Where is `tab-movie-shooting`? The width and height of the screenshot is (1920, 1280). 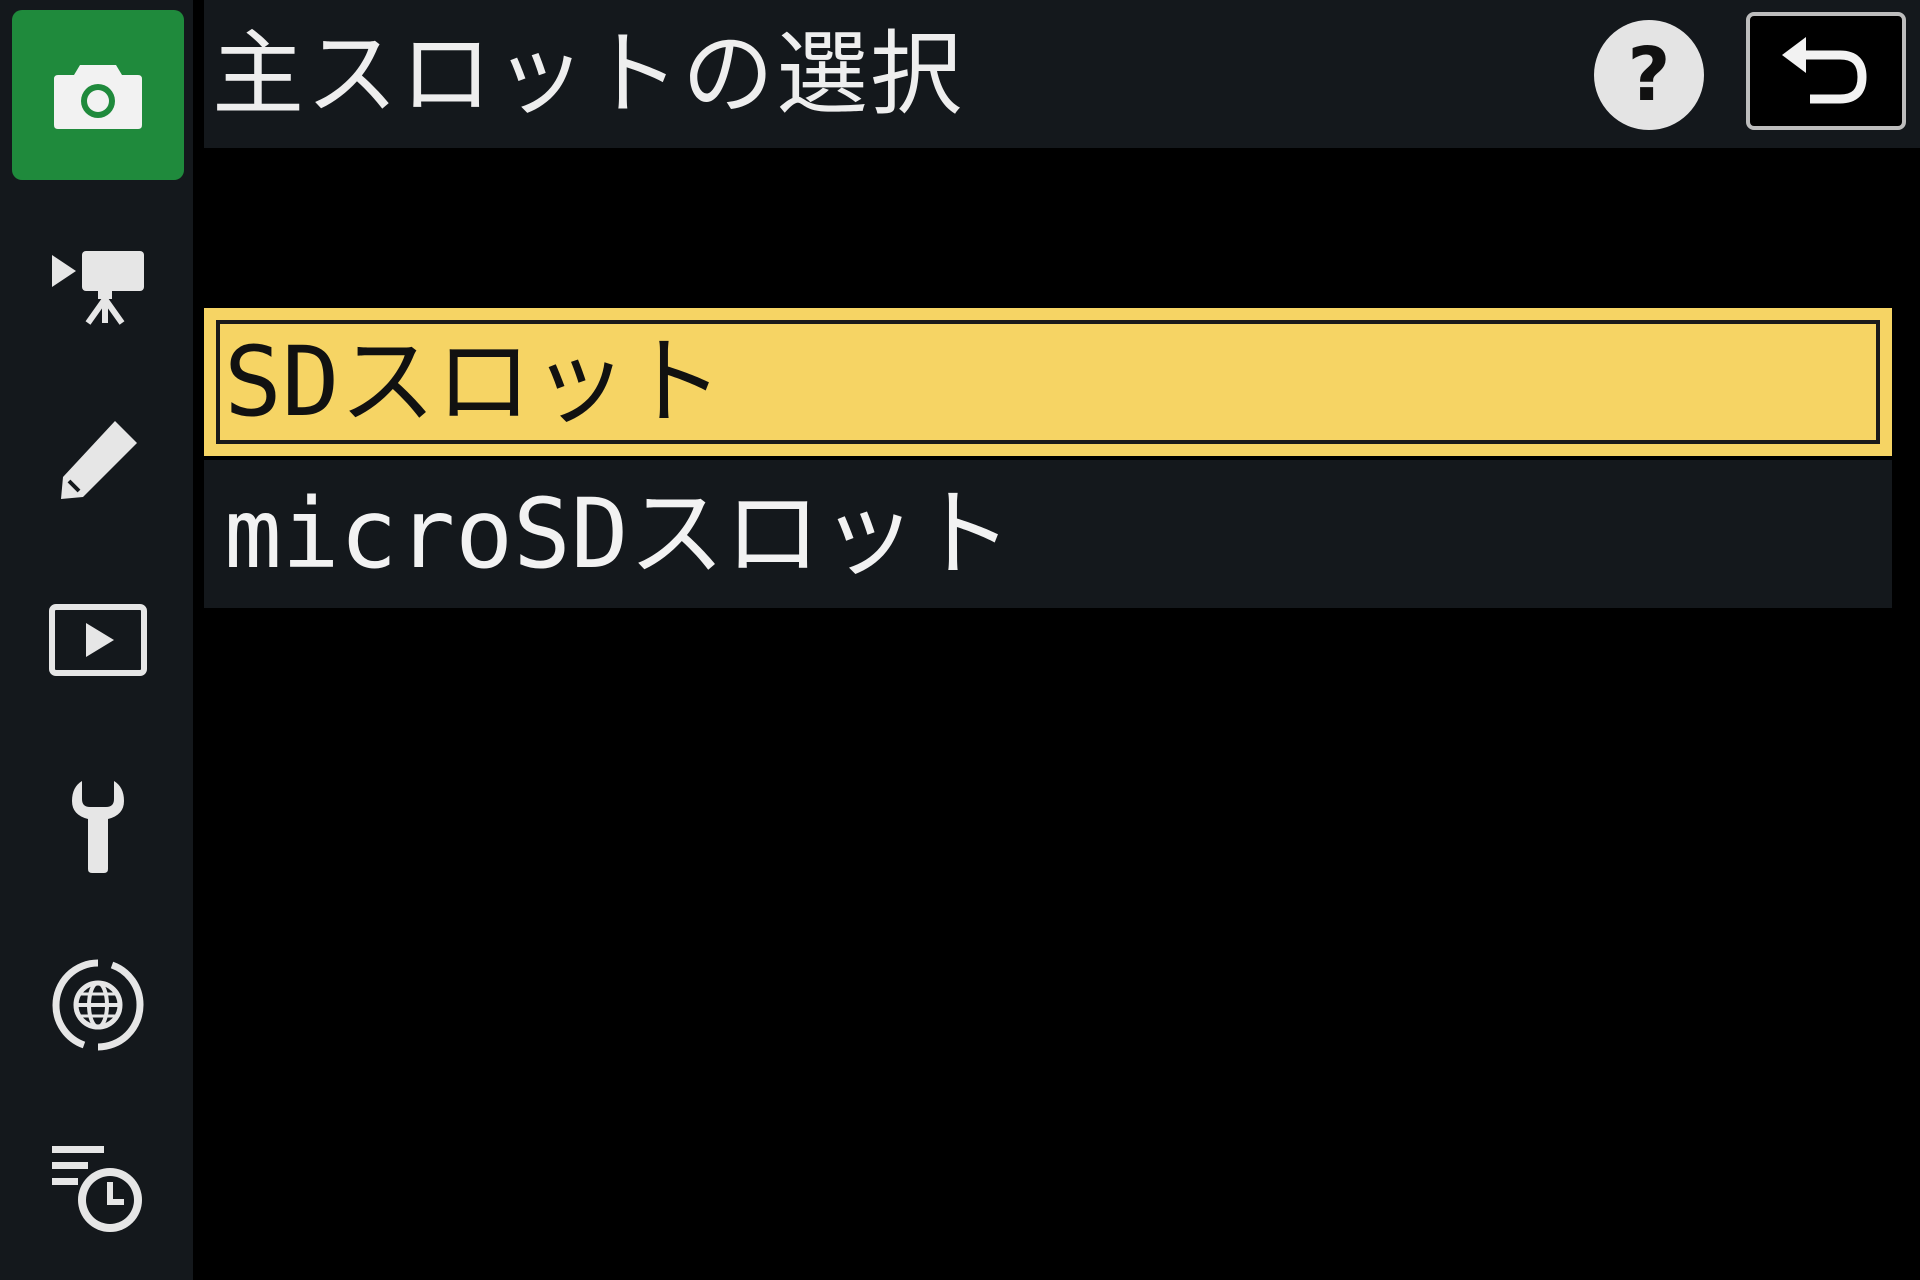
tab-movie-shooting is located at coordinates (98, 285).